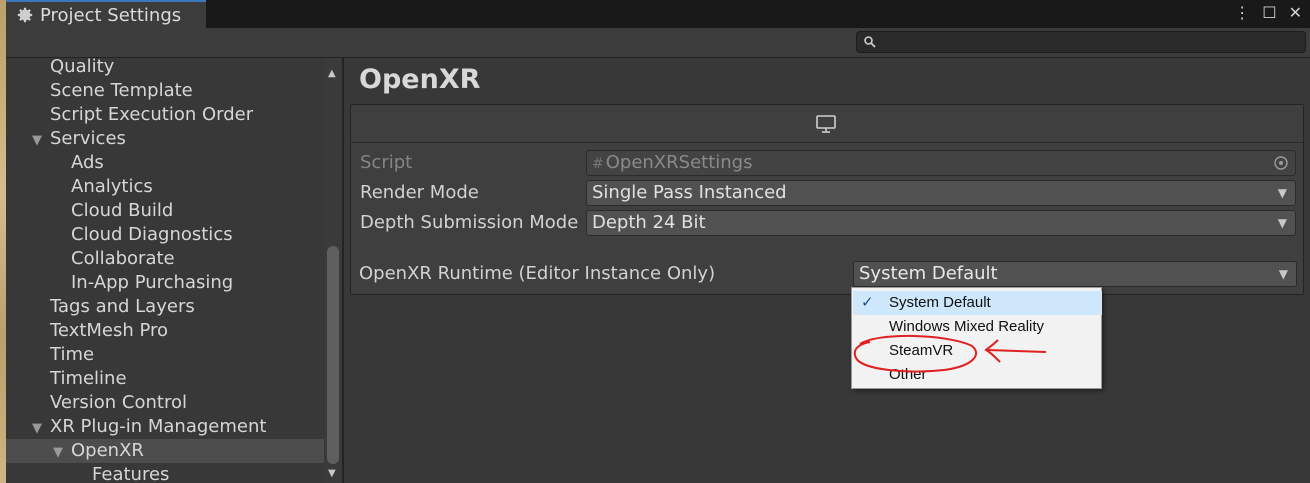 This screenshot has width=1310, height=483. I want to click on sidebar-item-quality: Quality, so click(73, 68).